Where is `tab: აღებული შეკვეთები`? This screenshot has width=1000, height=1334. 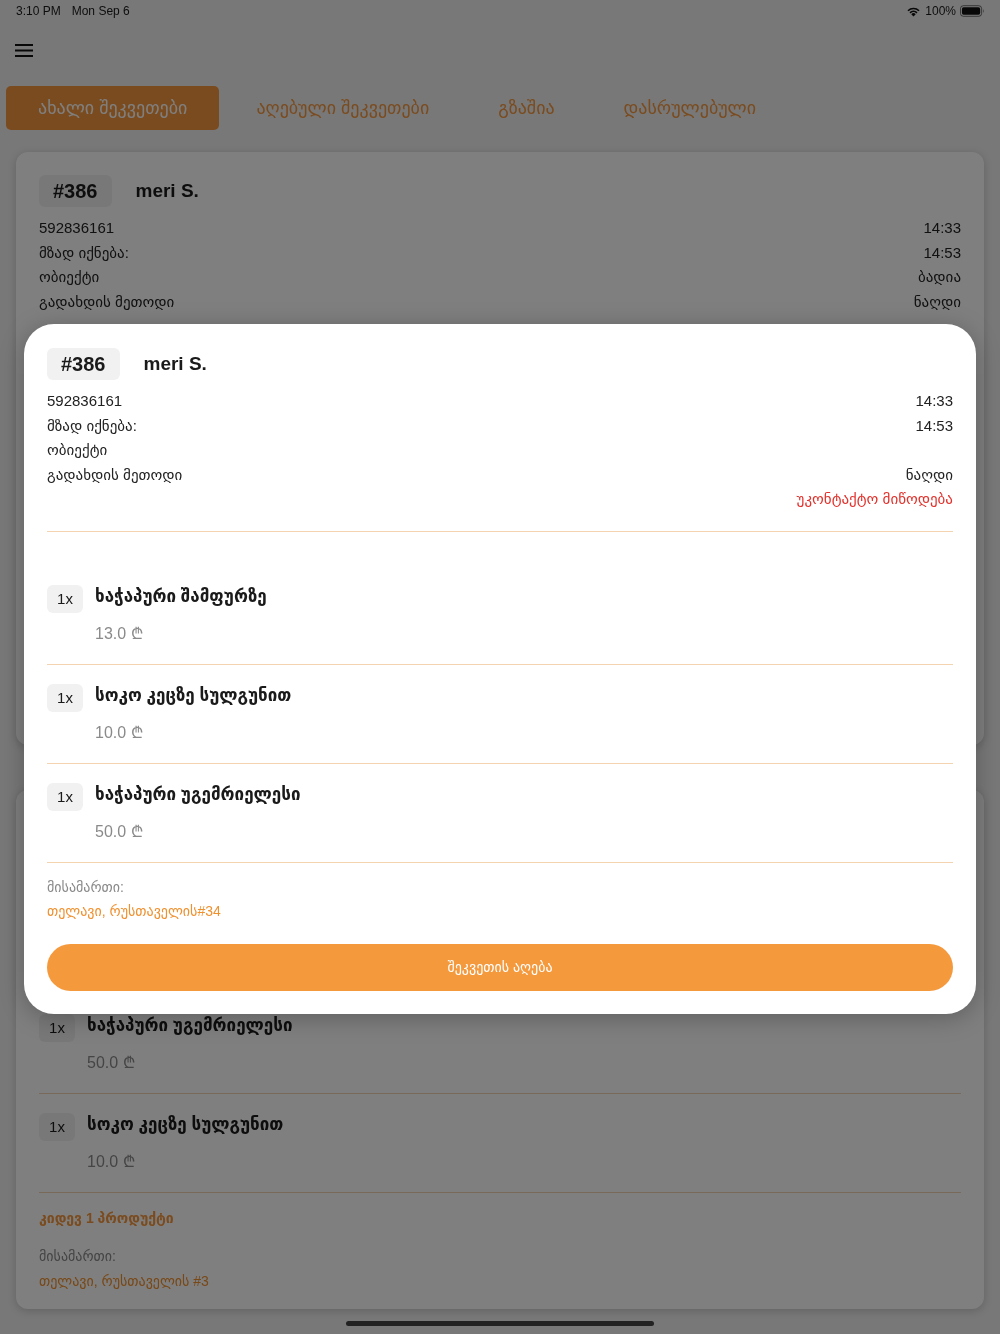
tab: აღებული შეკვეთები is located at coordinates (343, 108).